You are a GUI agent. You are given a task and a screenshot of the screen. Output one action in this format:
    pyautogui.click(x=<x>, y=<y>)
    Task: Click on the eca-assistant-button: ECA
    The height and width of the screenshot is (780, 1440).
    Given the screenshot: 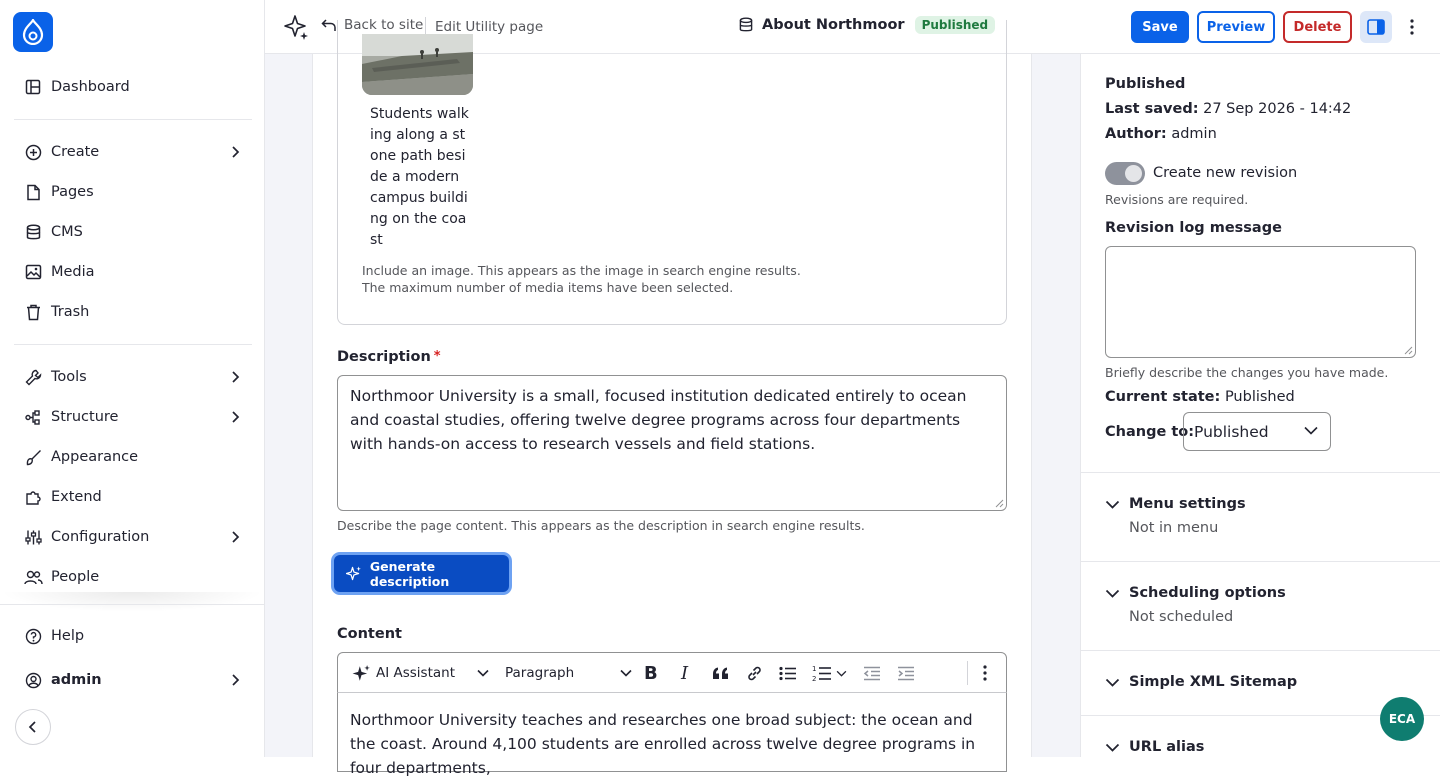 What is the action you would take?
    pyautogui.click(x=1402, y=719)
    